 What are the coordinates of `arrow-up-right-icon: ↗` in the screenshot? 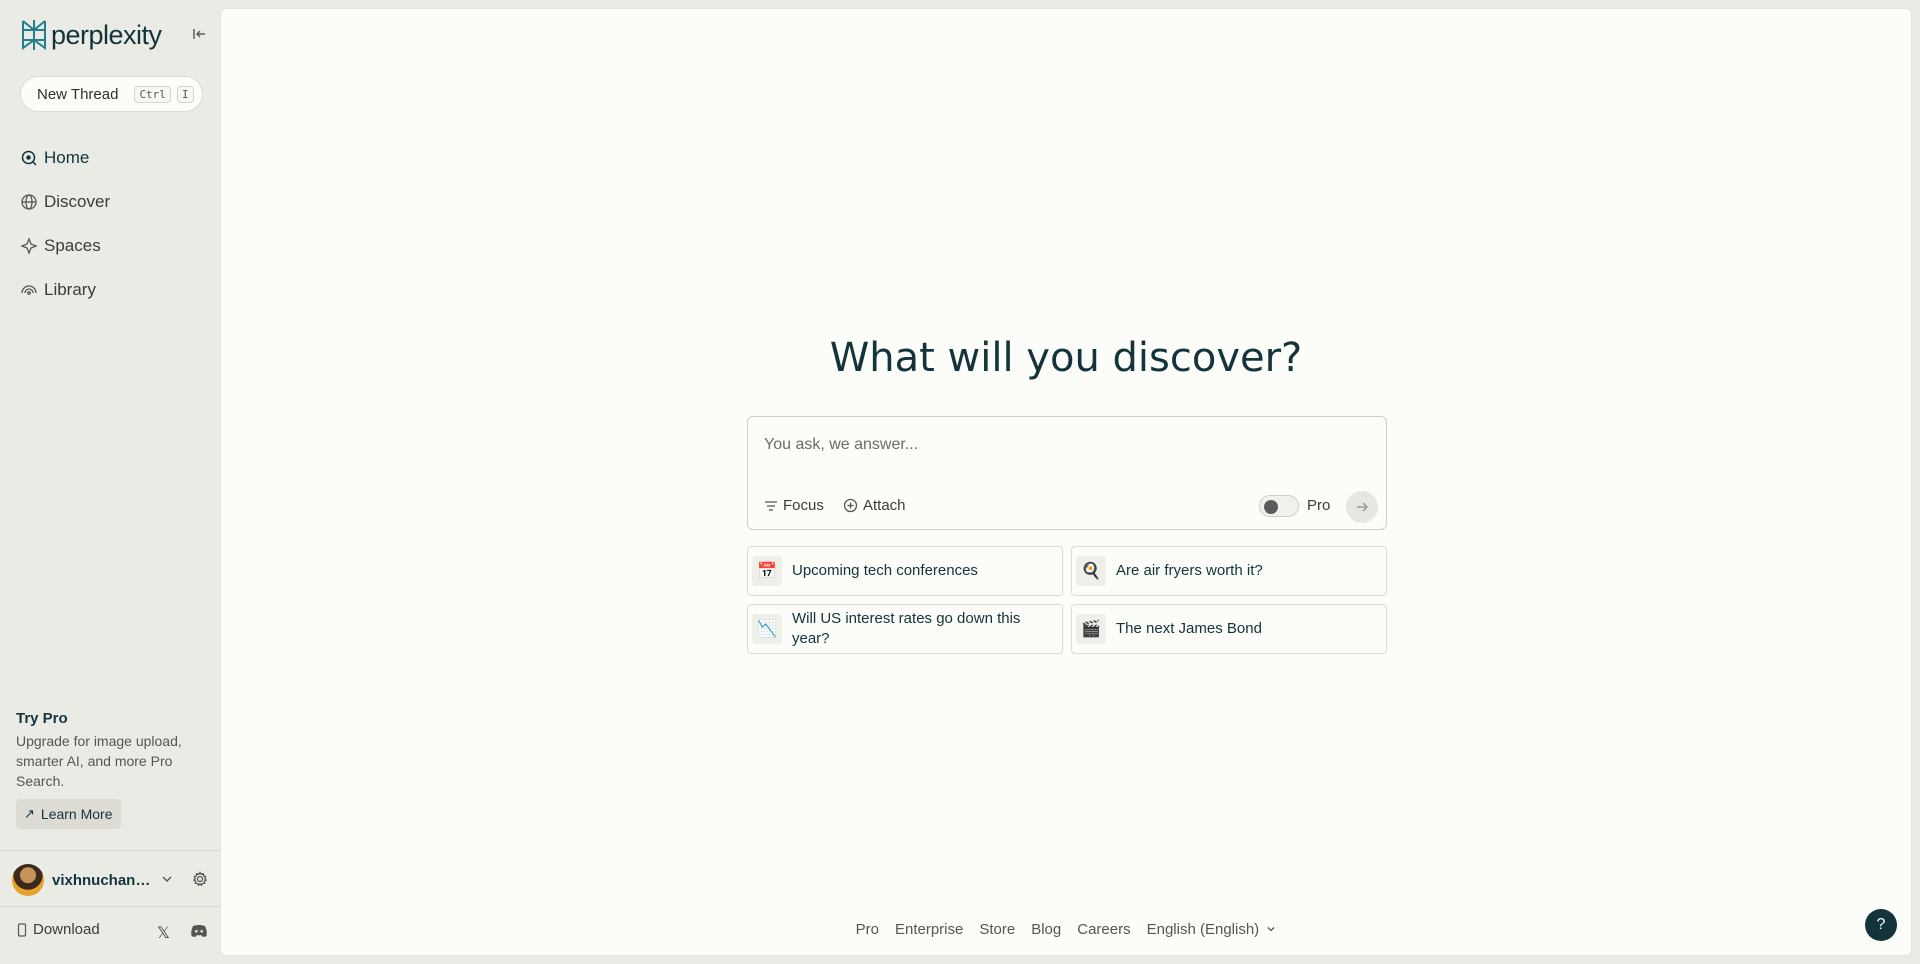 It's located at (29, 813).